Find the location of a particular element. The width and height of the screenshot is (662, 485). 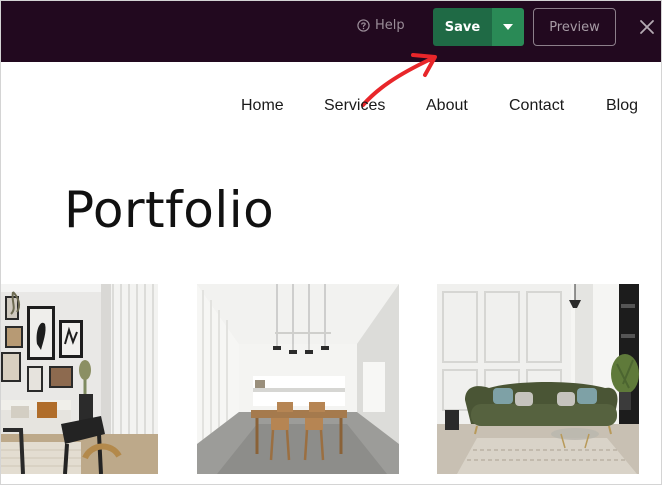

site-nav: Home Services About Contact Blog is located at coordinates (331, 108).